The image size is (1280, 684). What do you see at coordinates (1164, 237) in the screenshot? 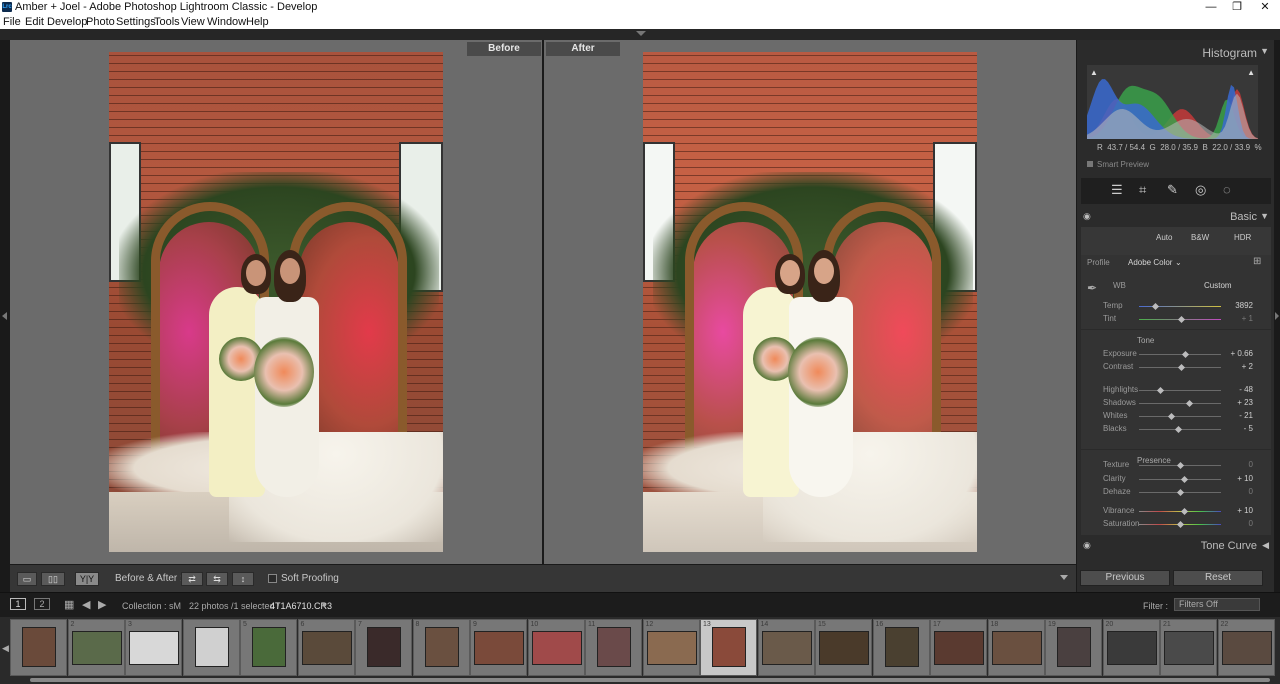
I see `auto-button: Auto` at bounding box center [1164, 237].